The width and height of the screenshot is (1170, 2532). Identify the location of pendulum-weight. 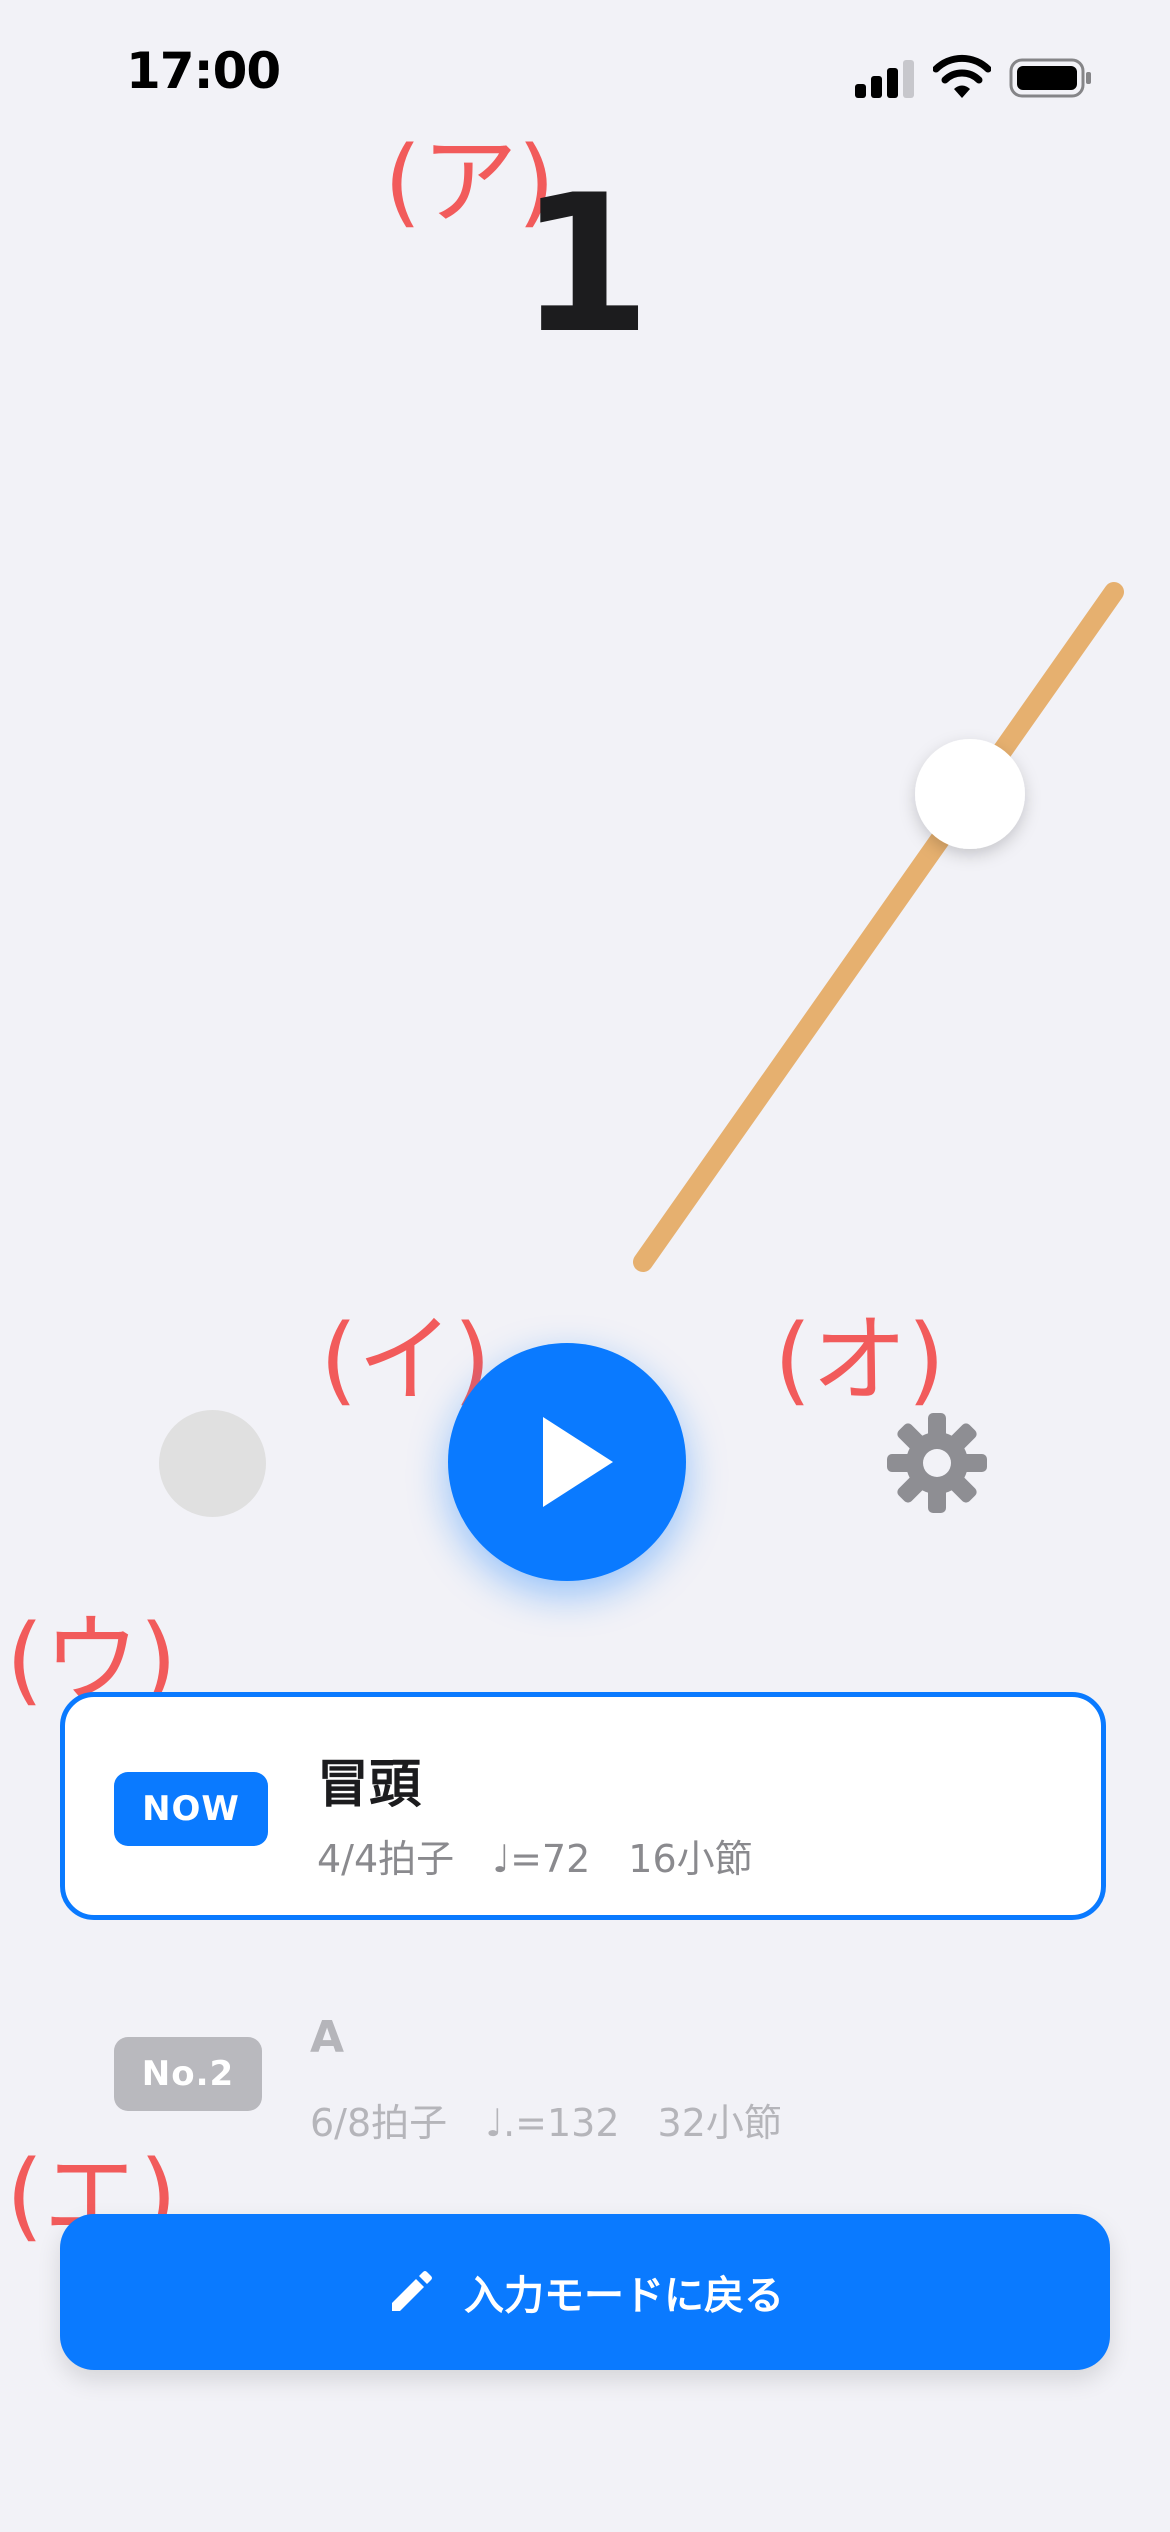
(970, 794).